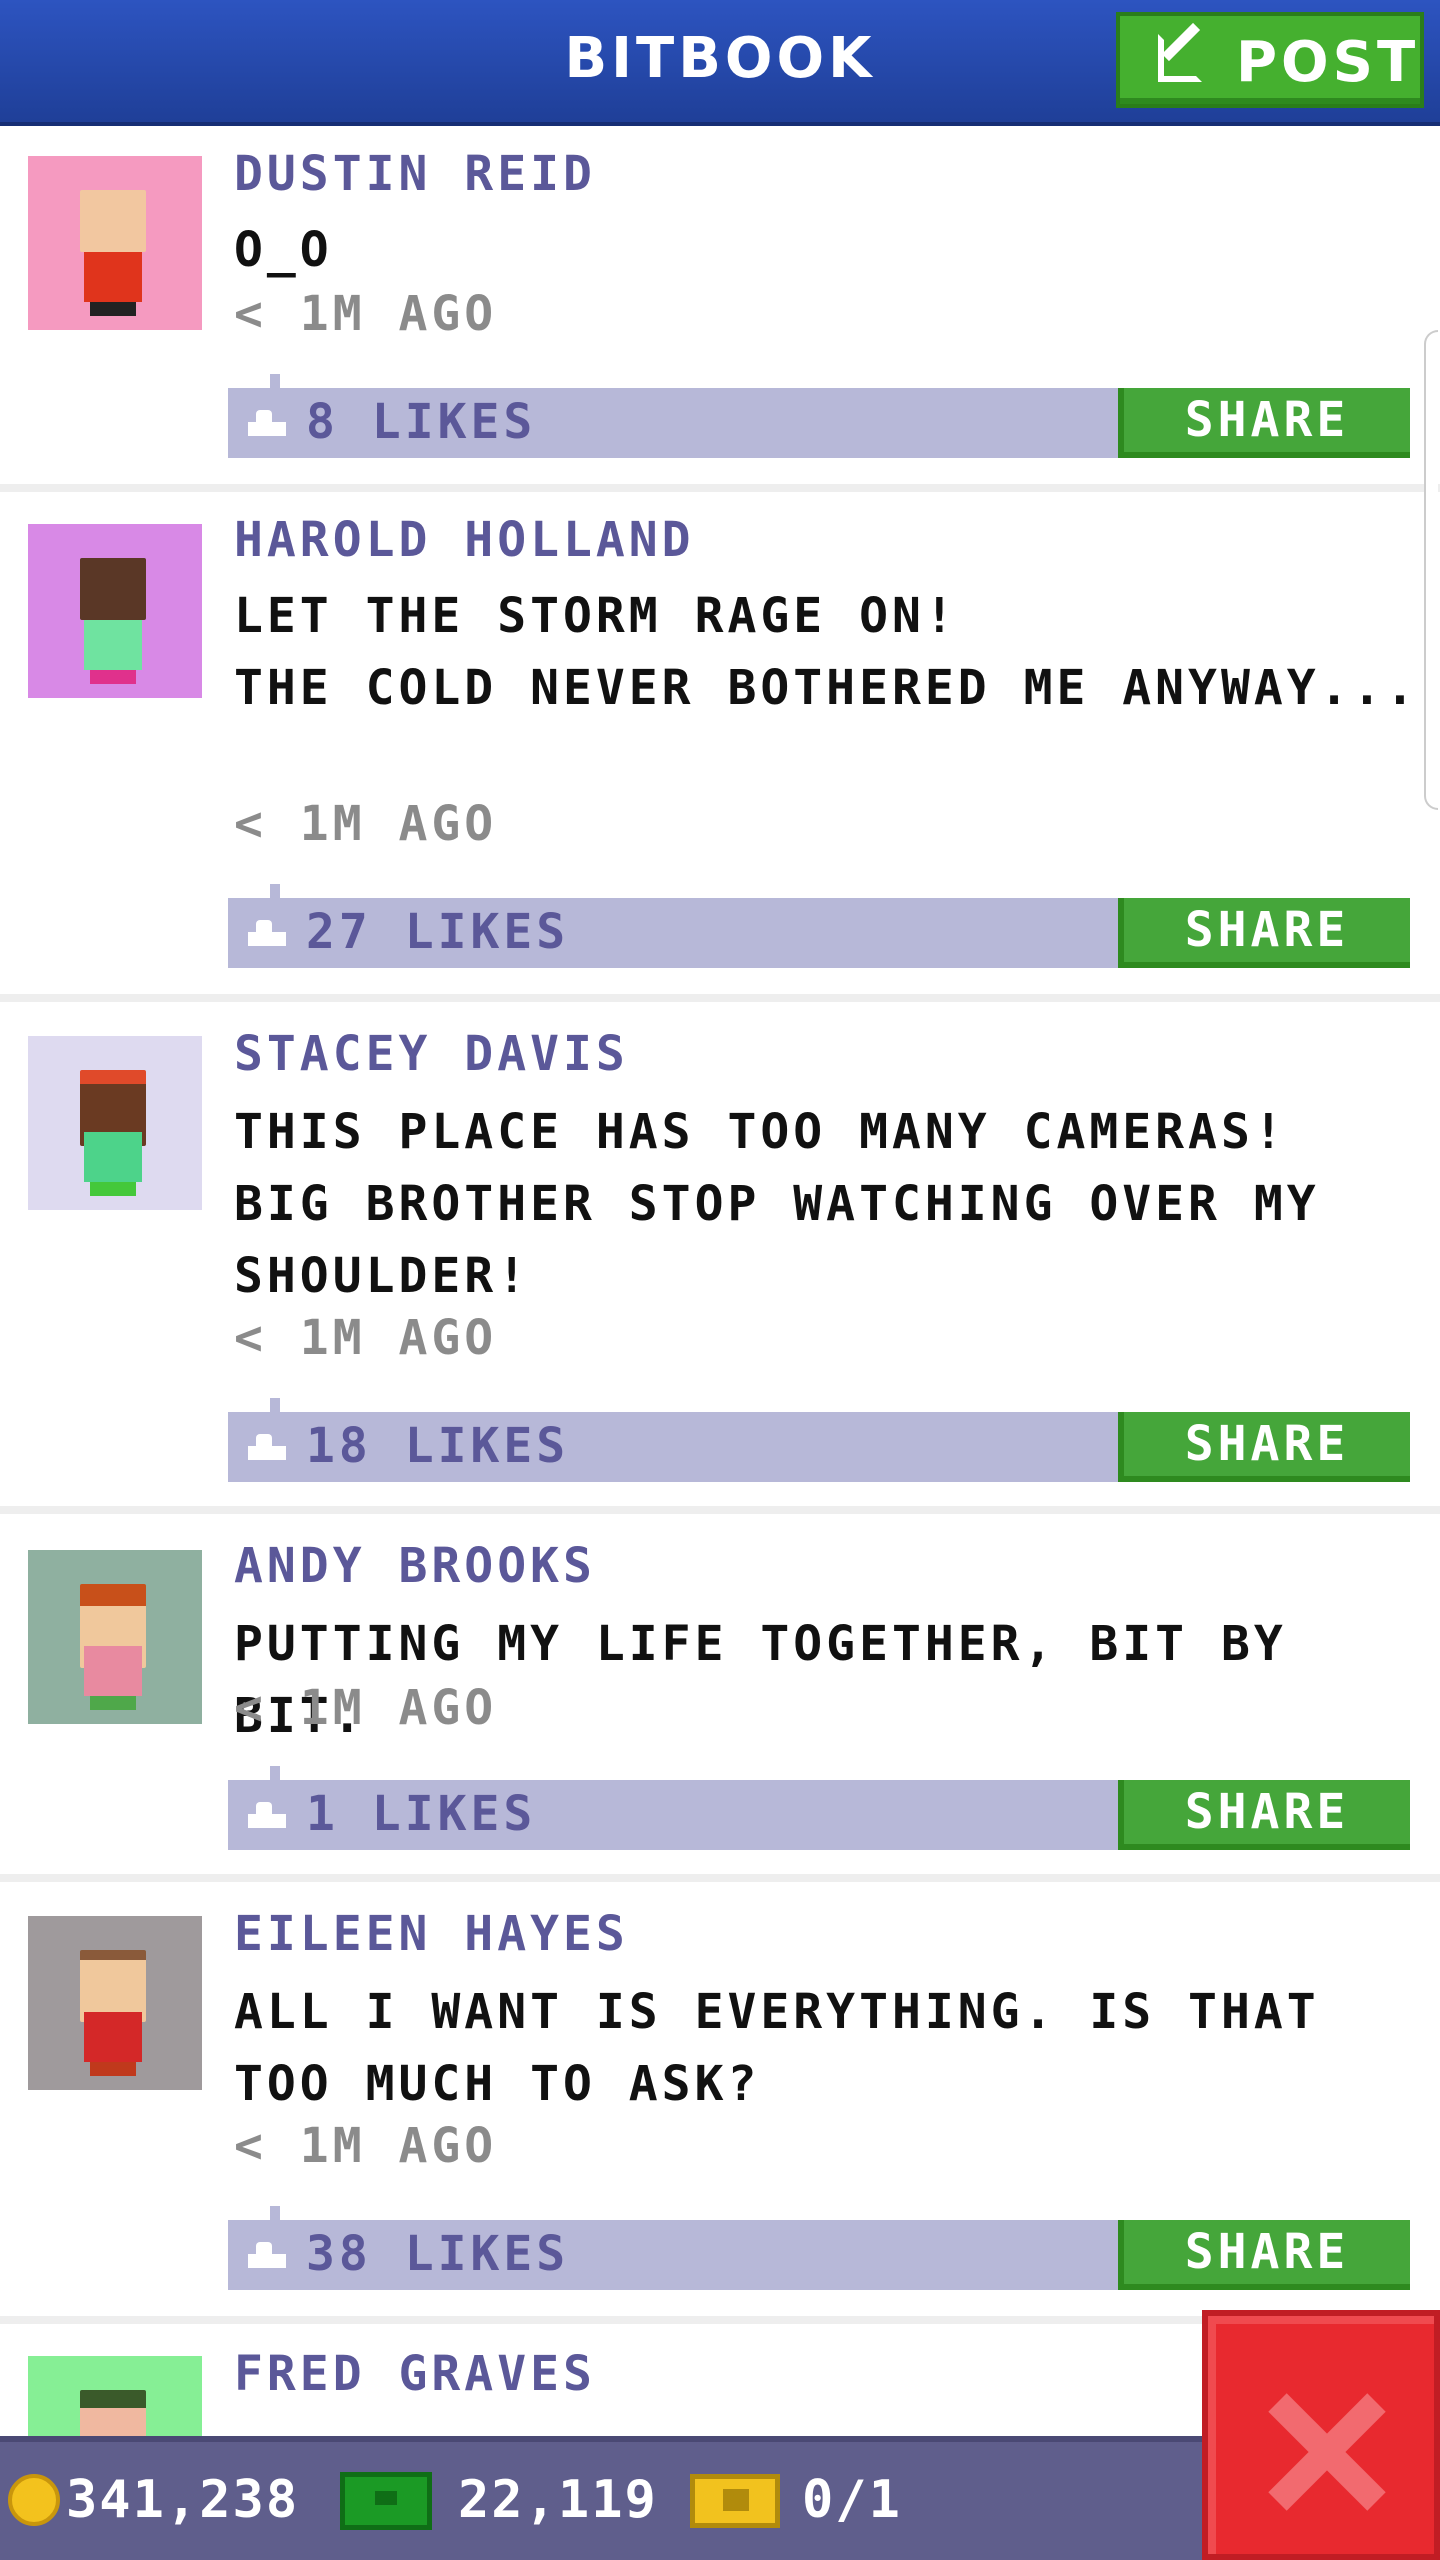 Image resolution: width=1440 pixels, height=2560 pixels. Describe the element at coordinates (438, 1446) in the screenshot. I see `likes-count: 18 LIKES` at that location.